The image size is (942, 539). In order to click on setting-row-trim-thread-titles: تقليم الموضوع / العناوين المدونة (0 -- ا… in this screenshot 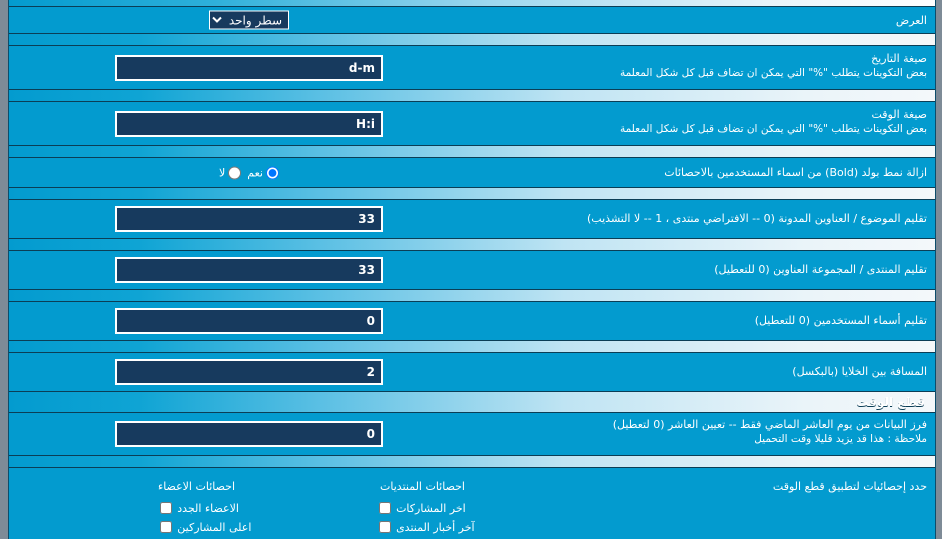, I will do `click(472, 219)`.